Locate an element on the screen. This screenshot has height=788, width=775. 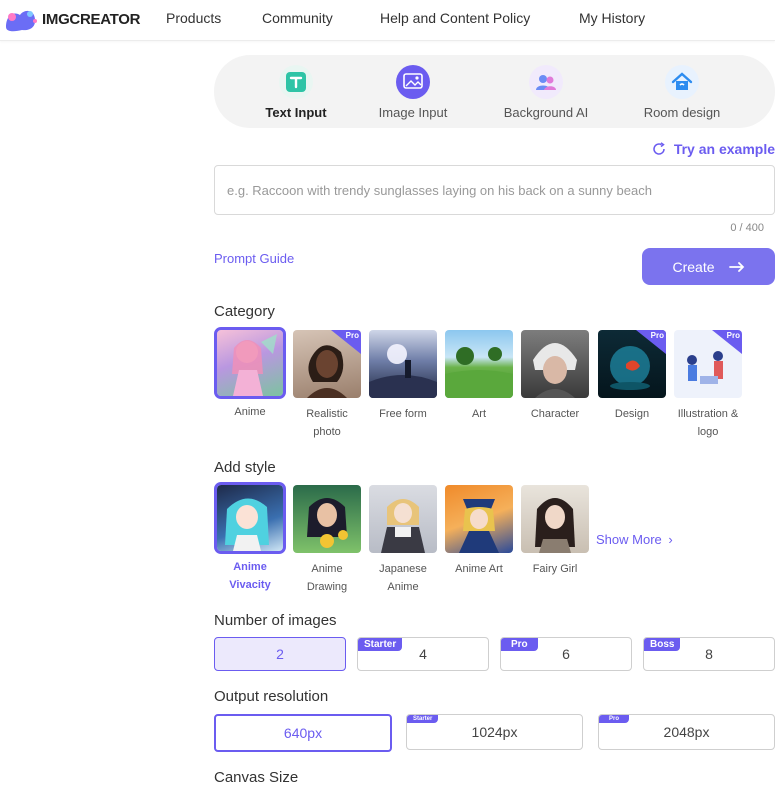
category-item-art: Art is located at coordinates (479, 376).